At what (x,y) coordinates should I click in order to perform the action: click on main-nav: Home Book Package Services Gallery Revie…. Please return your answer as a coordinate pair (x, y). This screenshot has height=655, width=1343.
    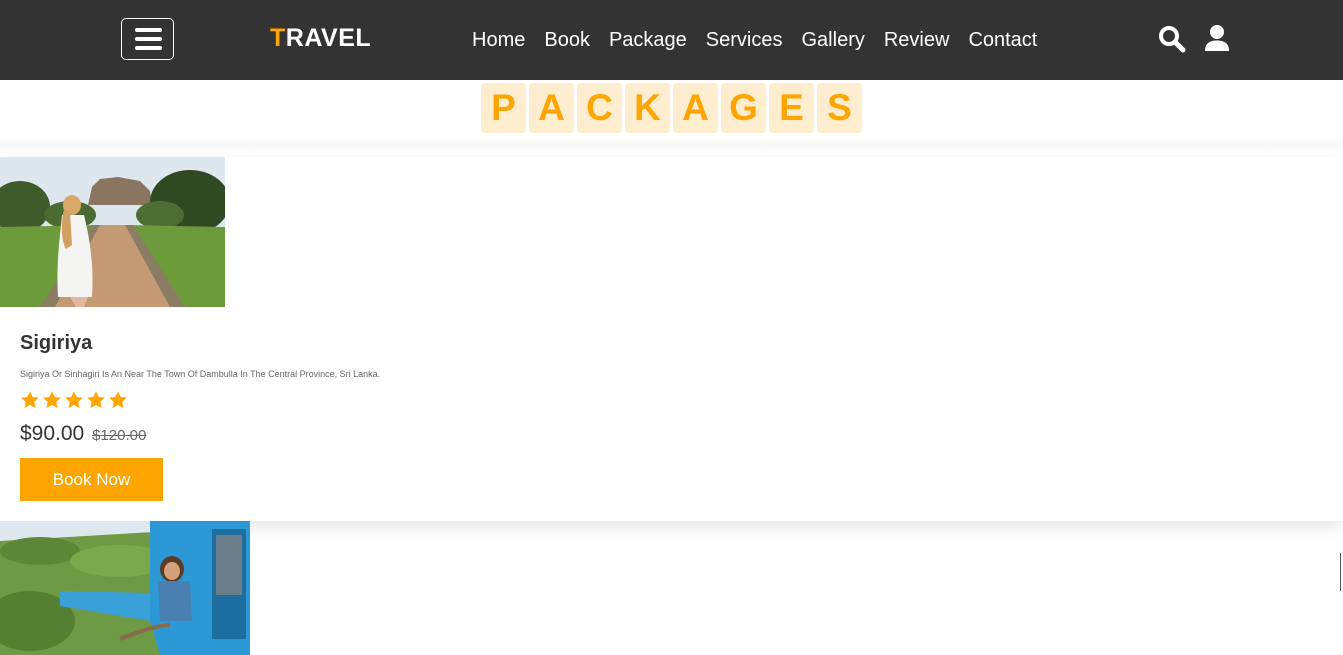
    Looking at the image, I should click on (754, 40).